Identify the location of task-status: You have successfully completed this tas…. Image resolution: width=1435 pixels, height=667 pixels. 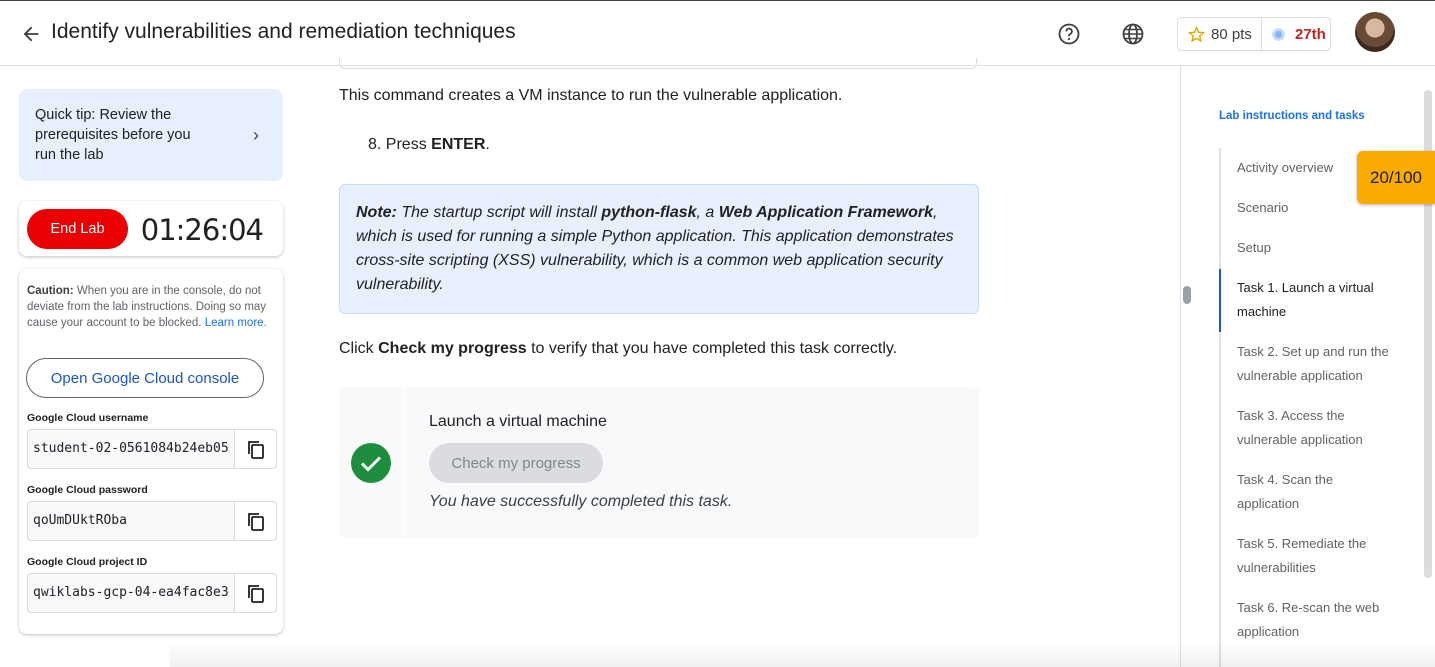
(581, 501).